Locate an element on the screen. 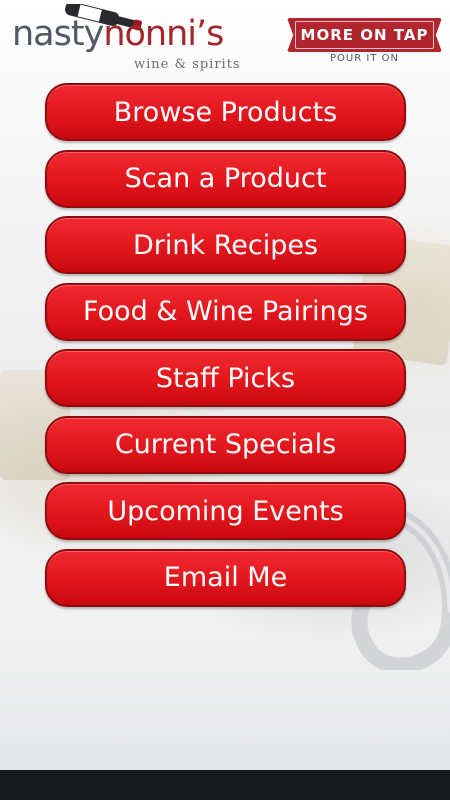 This screenshot has height=800, width=450. email-me-button: Email Me is located at coordinates (225, 577).